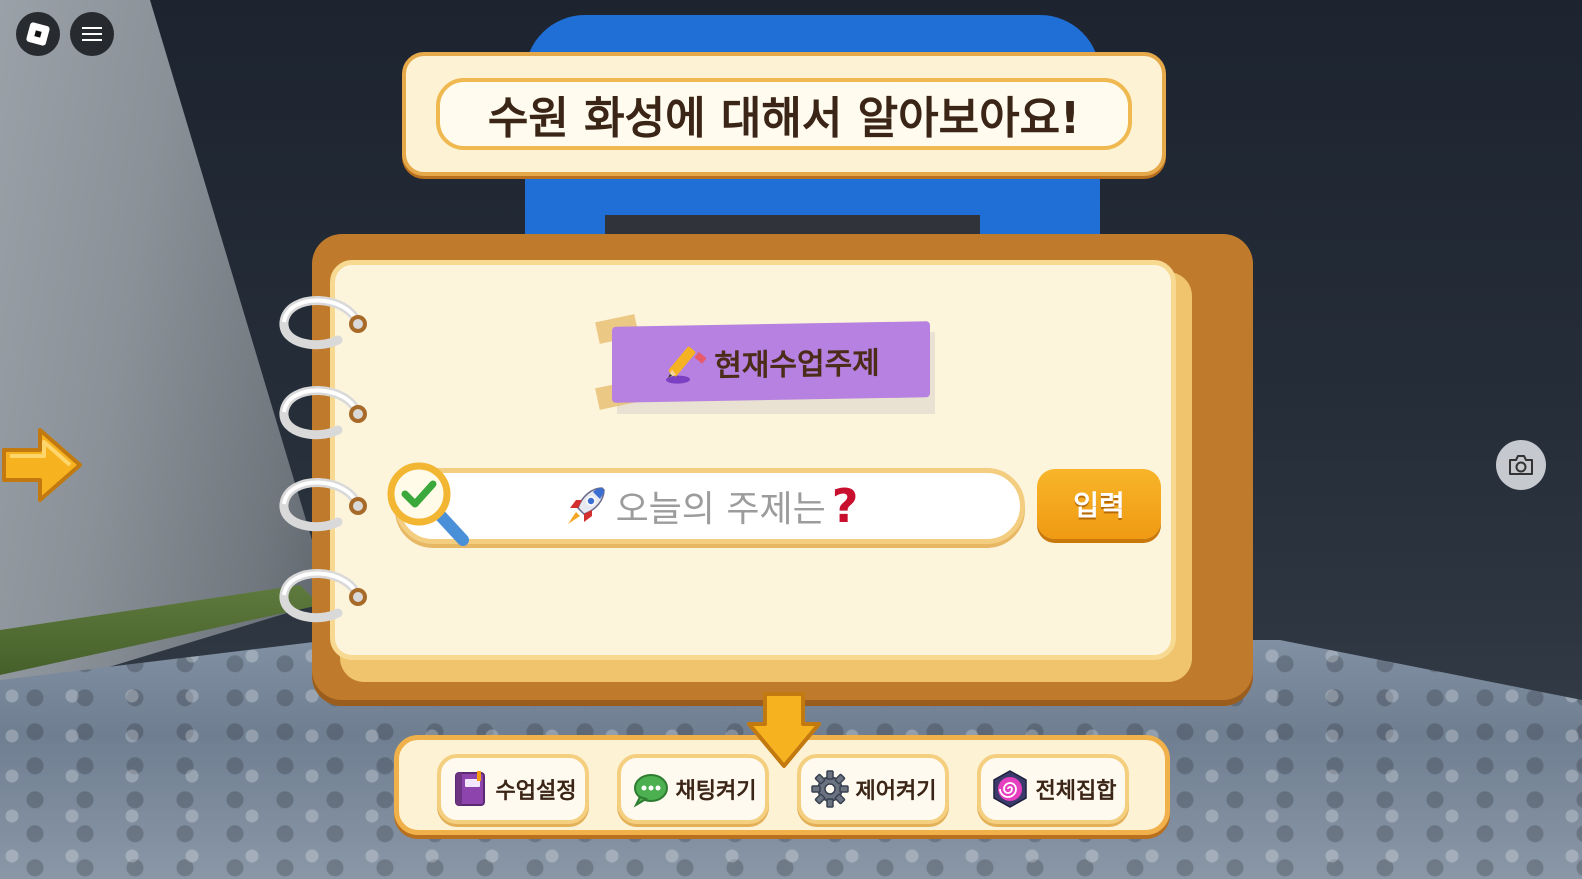  Describe the element at coordinates (797, 365) in the screenshot. I see `topic-badge-label: 현재수업주제` at that location.